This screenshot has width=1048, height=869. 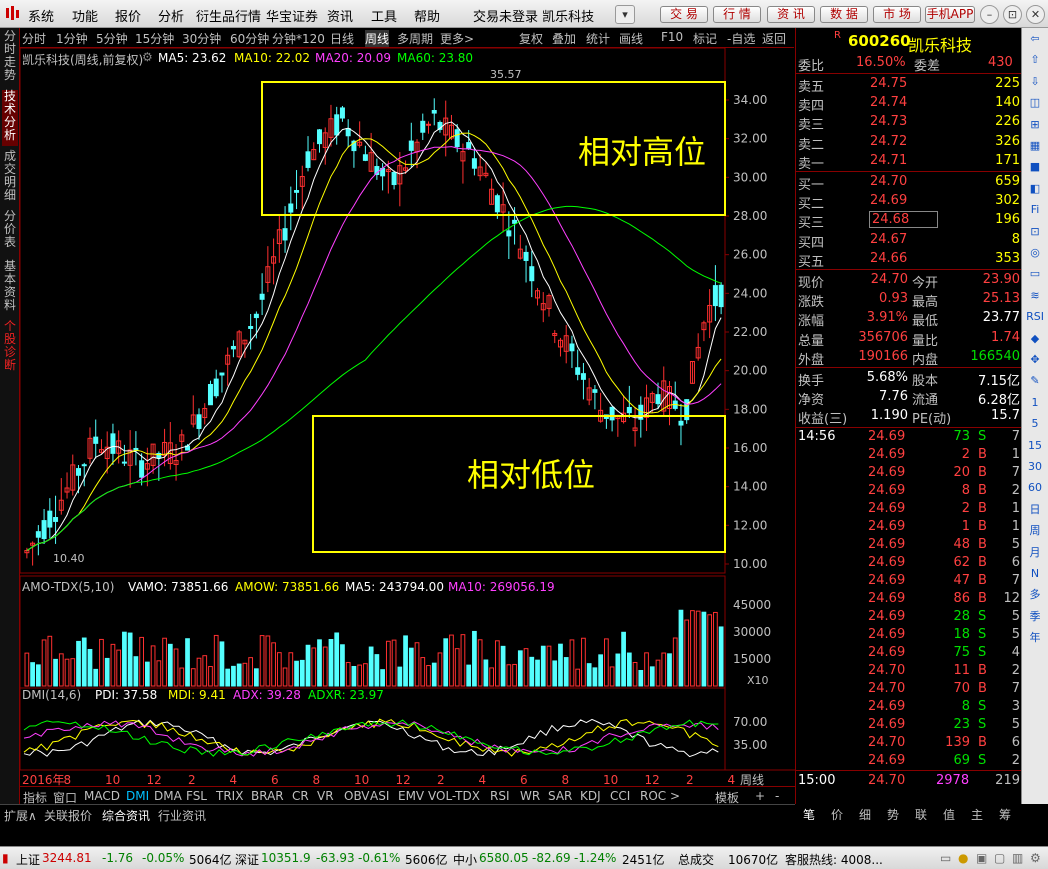 I want to click on indicator-tab-10: OBV, so click(x=357, y=796).